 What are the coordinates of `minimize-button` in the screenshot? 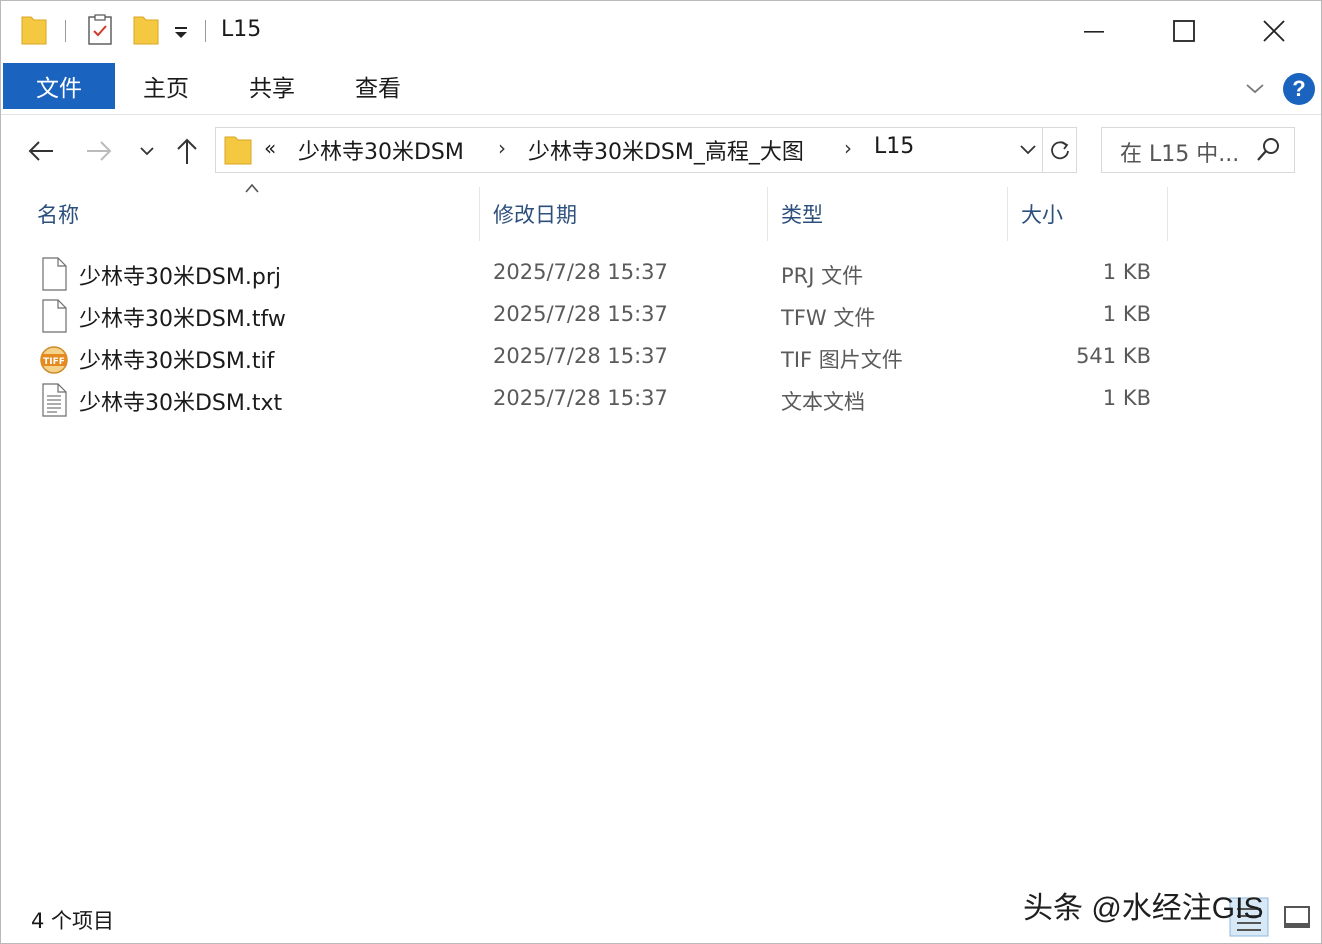 It's located at (1094, 31).